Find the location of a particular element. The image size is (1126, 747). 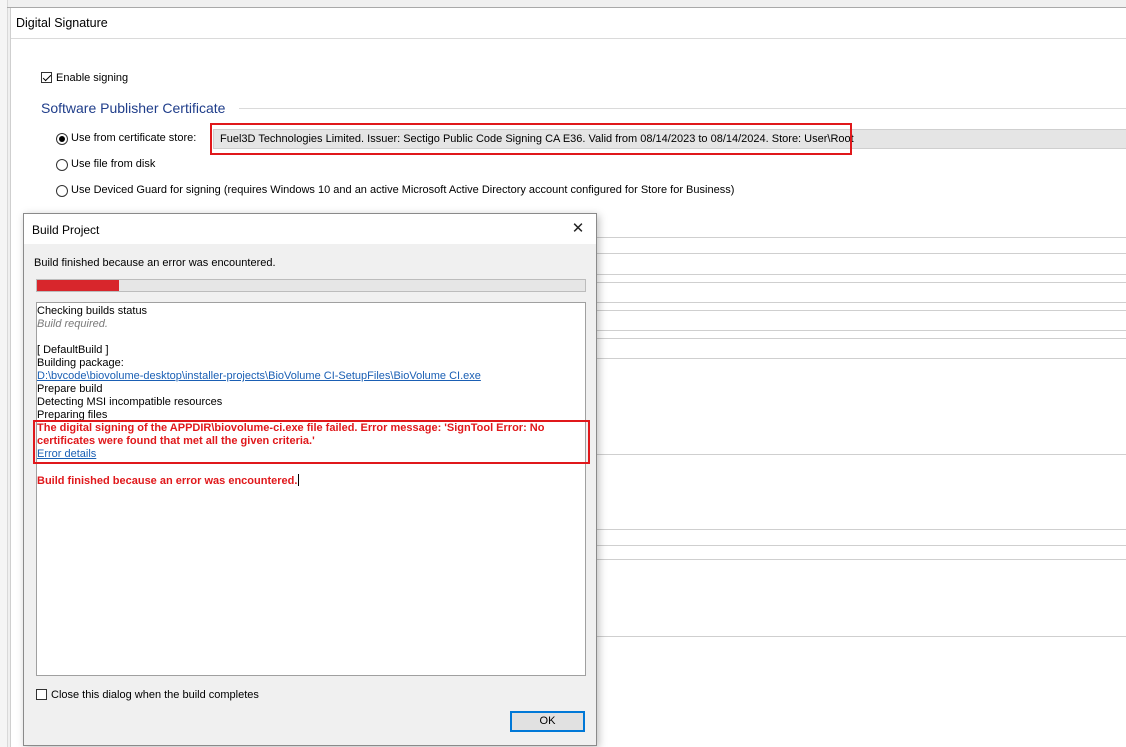

log-line: Prepare build is located at coordinates (70, 389).